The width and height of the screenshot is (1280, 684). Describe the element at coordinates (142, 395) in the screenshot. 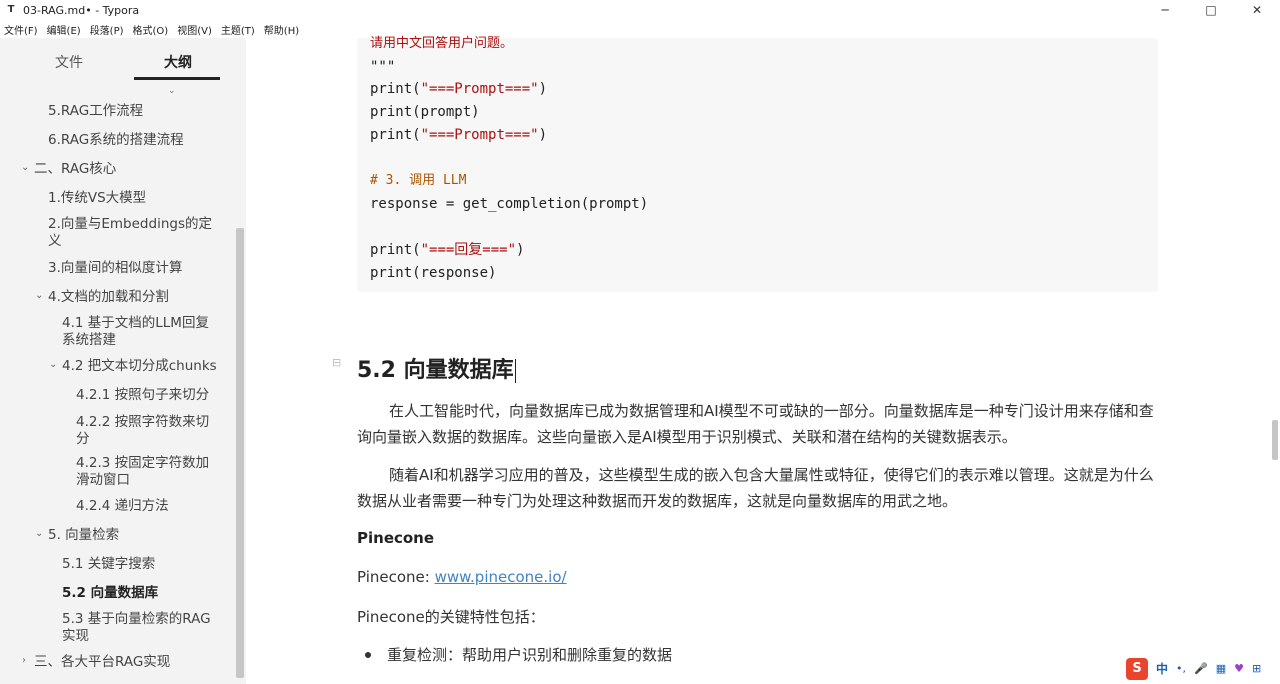

I see `outline-item: 4.2.1 按照句子来切分` at that location.